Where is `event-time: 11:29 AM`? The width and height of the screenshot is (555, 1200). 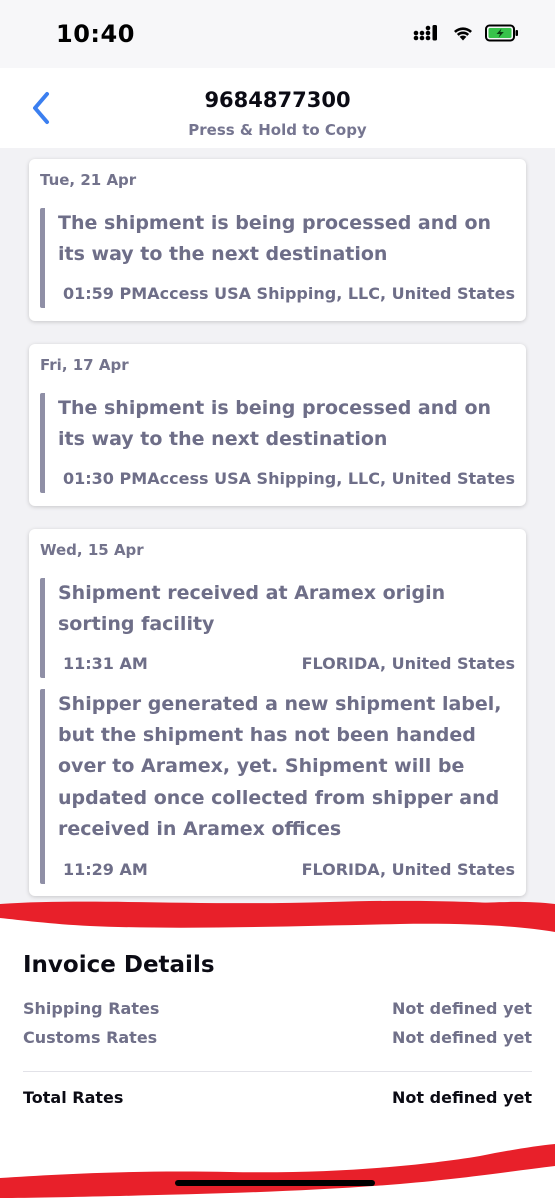
event-time: 11:29 AM is located at coordinates (105, 869).